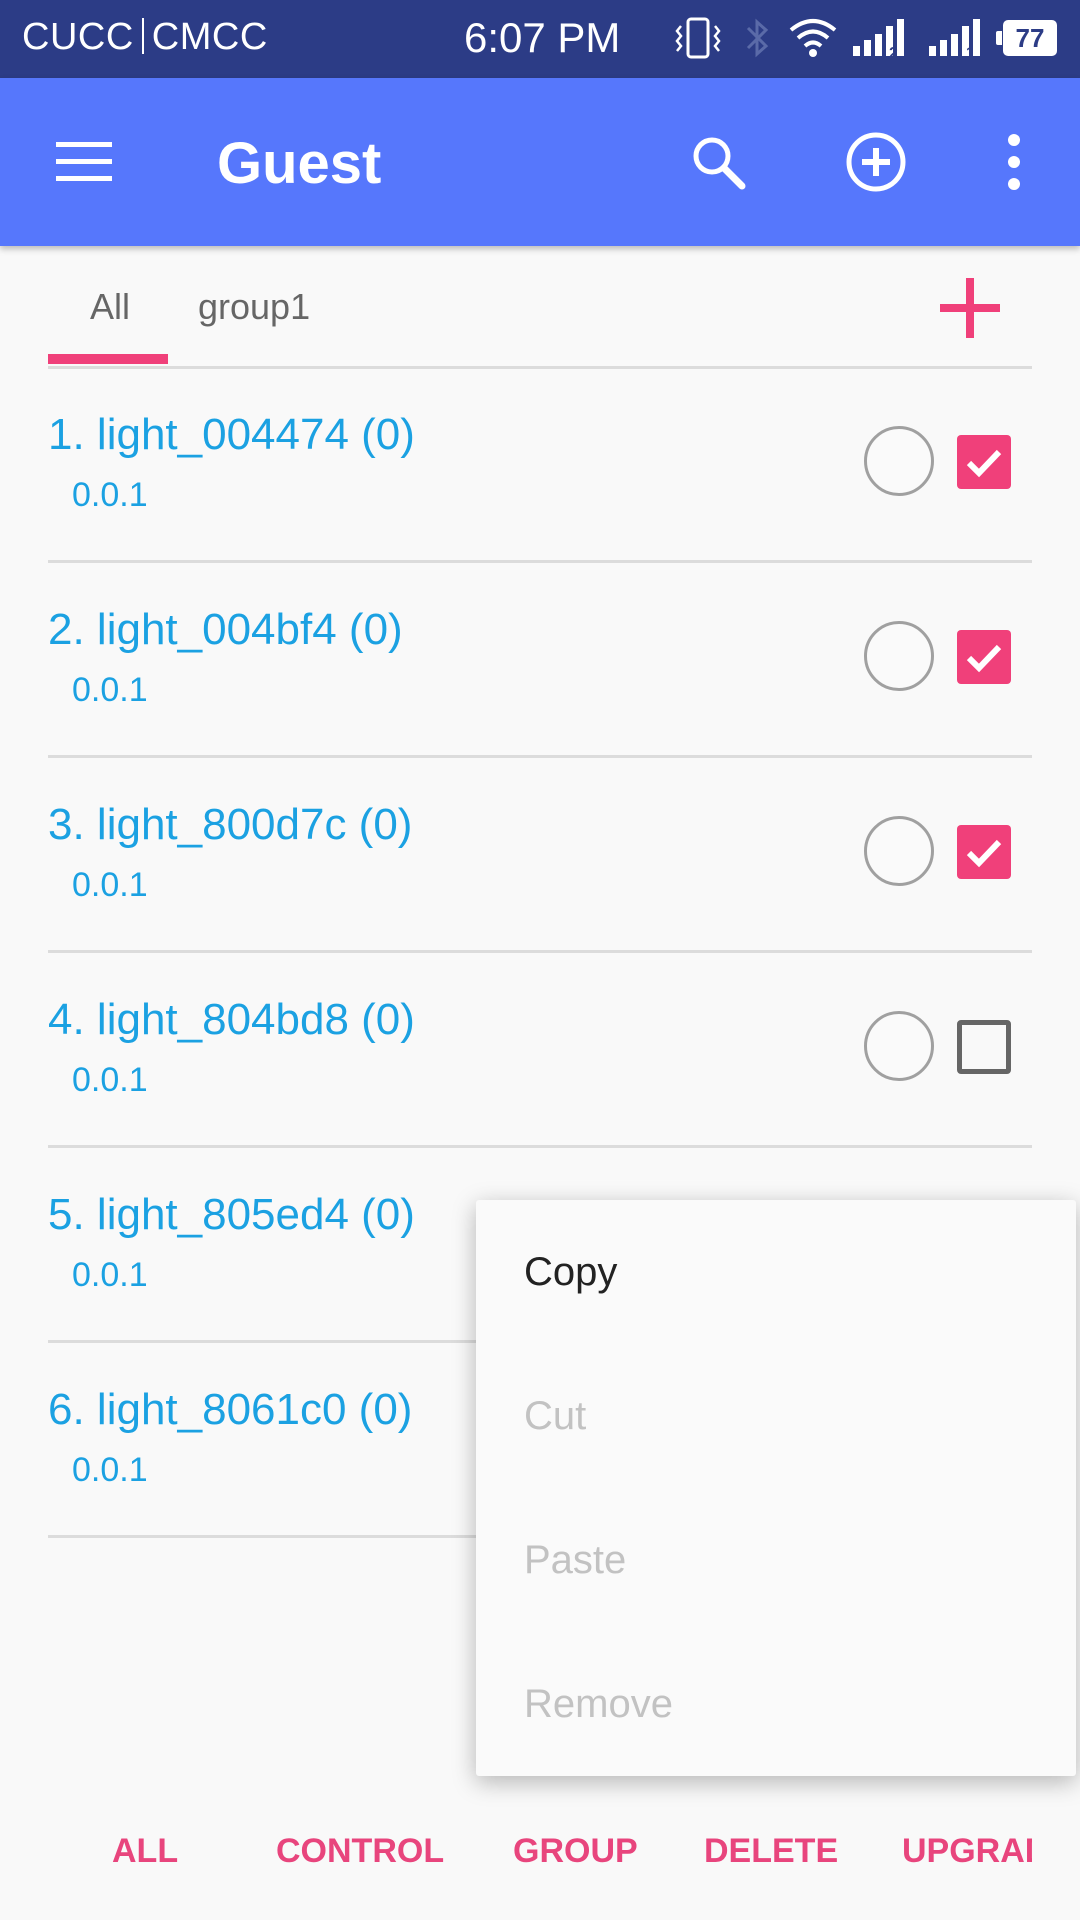 The height and width of the screenshot is (1920, 1080). What do you see at coordinates (575, 1851) in the screenshot?
I see `group-button: GROUP` at bounding box center [575, 1851].